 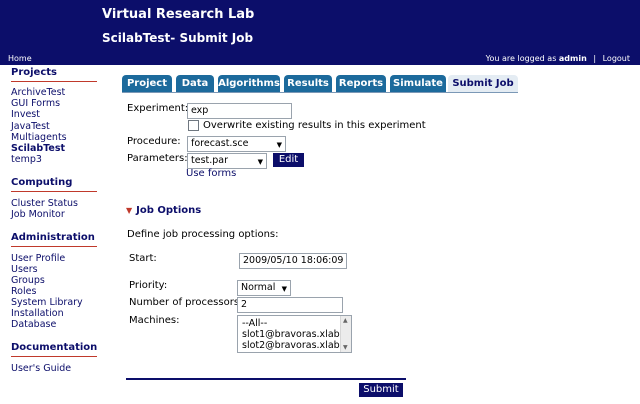 I want to click on job-options-title: Job Options, so click(x=169, y=210).